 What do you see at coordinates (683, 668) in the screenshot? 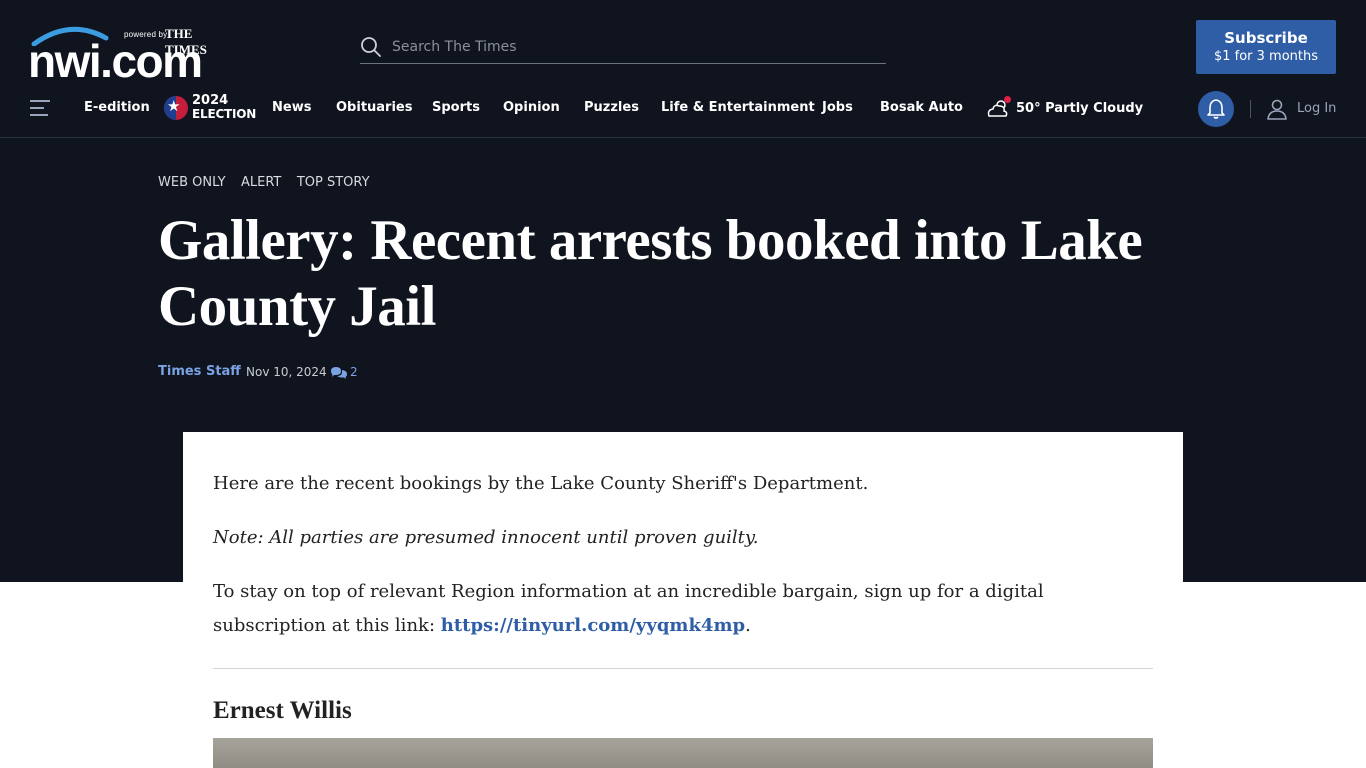
I see `section-divider` at bounding box center [683, 668].